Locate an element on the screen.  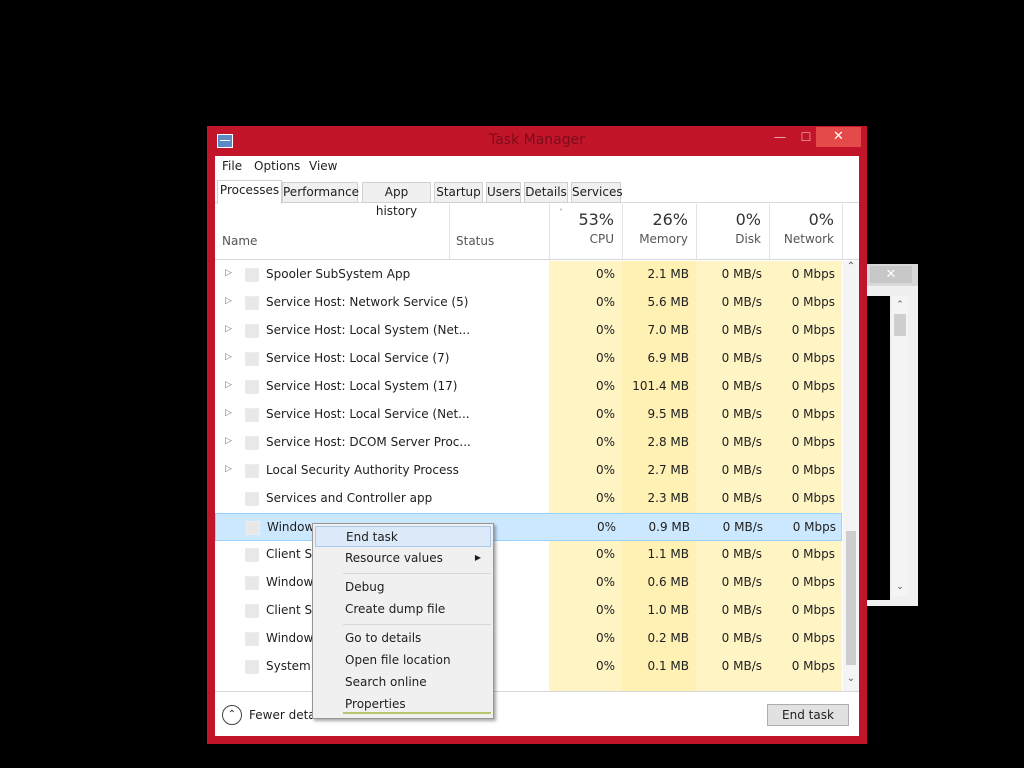
background-window: ✕ ⌃ ⌄ is located at coordinates (892, 435).